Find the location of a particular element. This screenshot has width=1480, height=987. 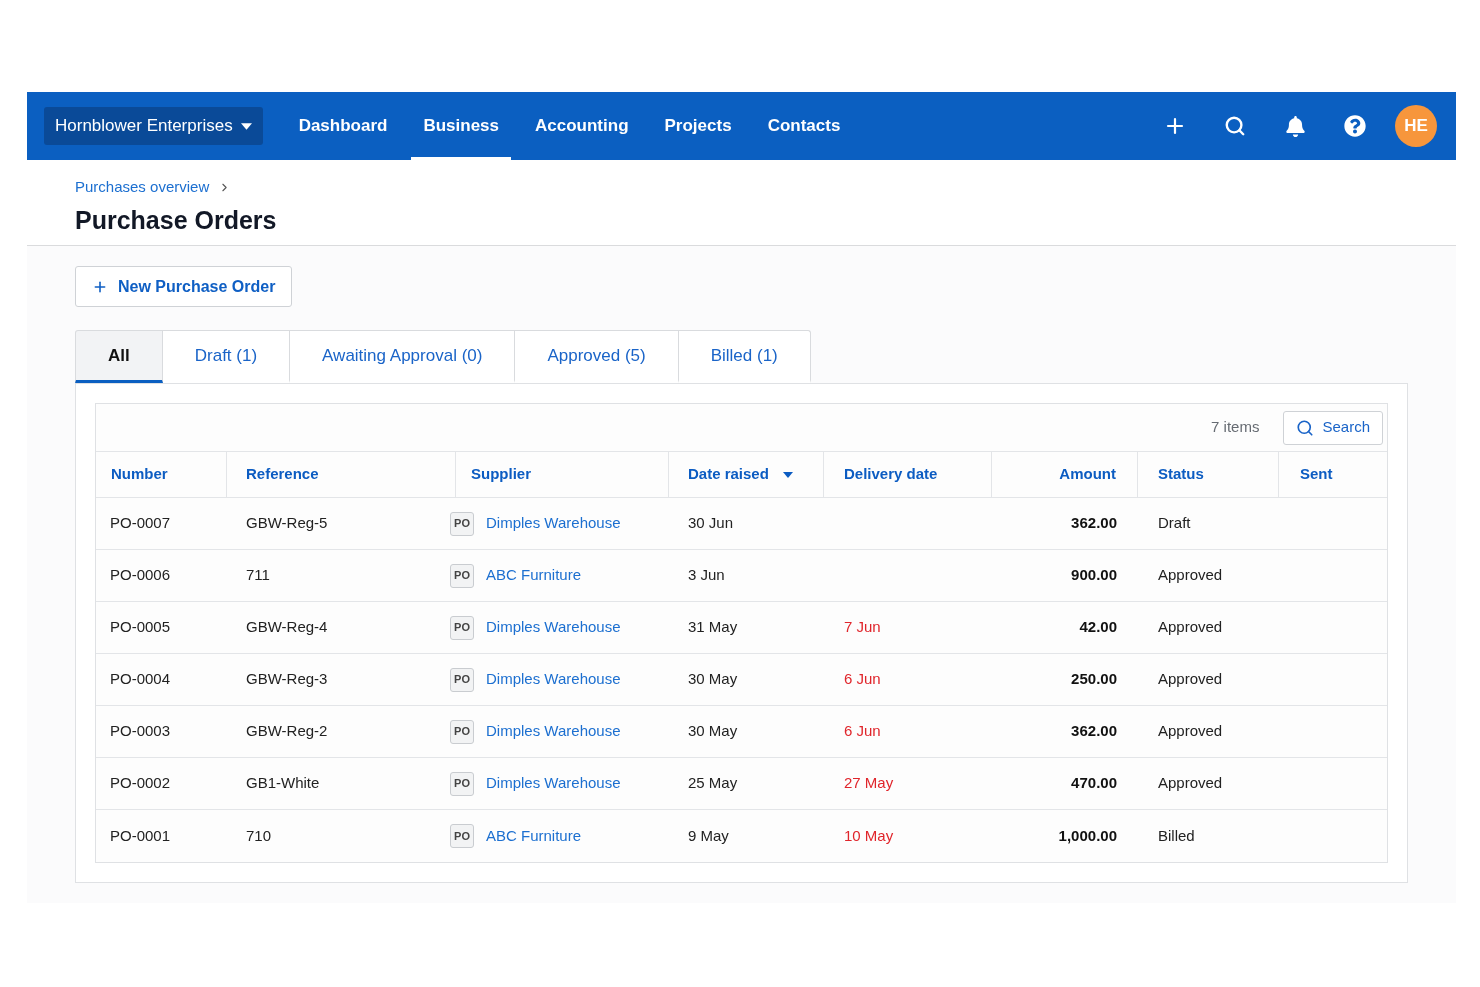

table-cell: 710 is located at coordinates (259, 835).